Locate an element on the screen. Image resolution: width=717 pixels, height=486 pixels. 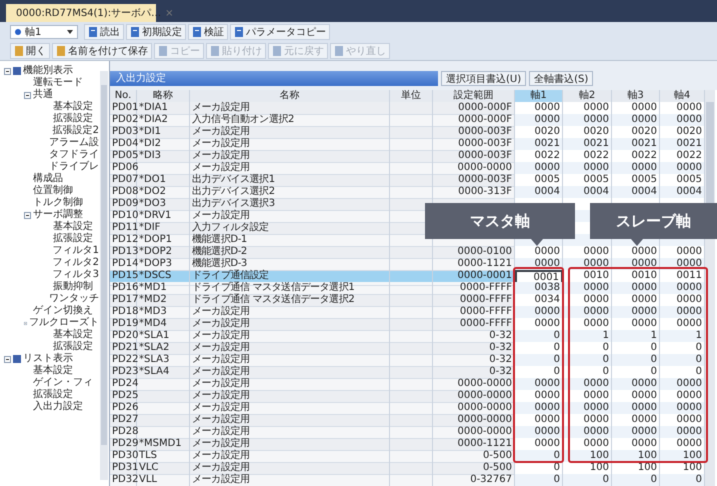
axis-dropdown: 軸1 is located at coordinates (44, 32).